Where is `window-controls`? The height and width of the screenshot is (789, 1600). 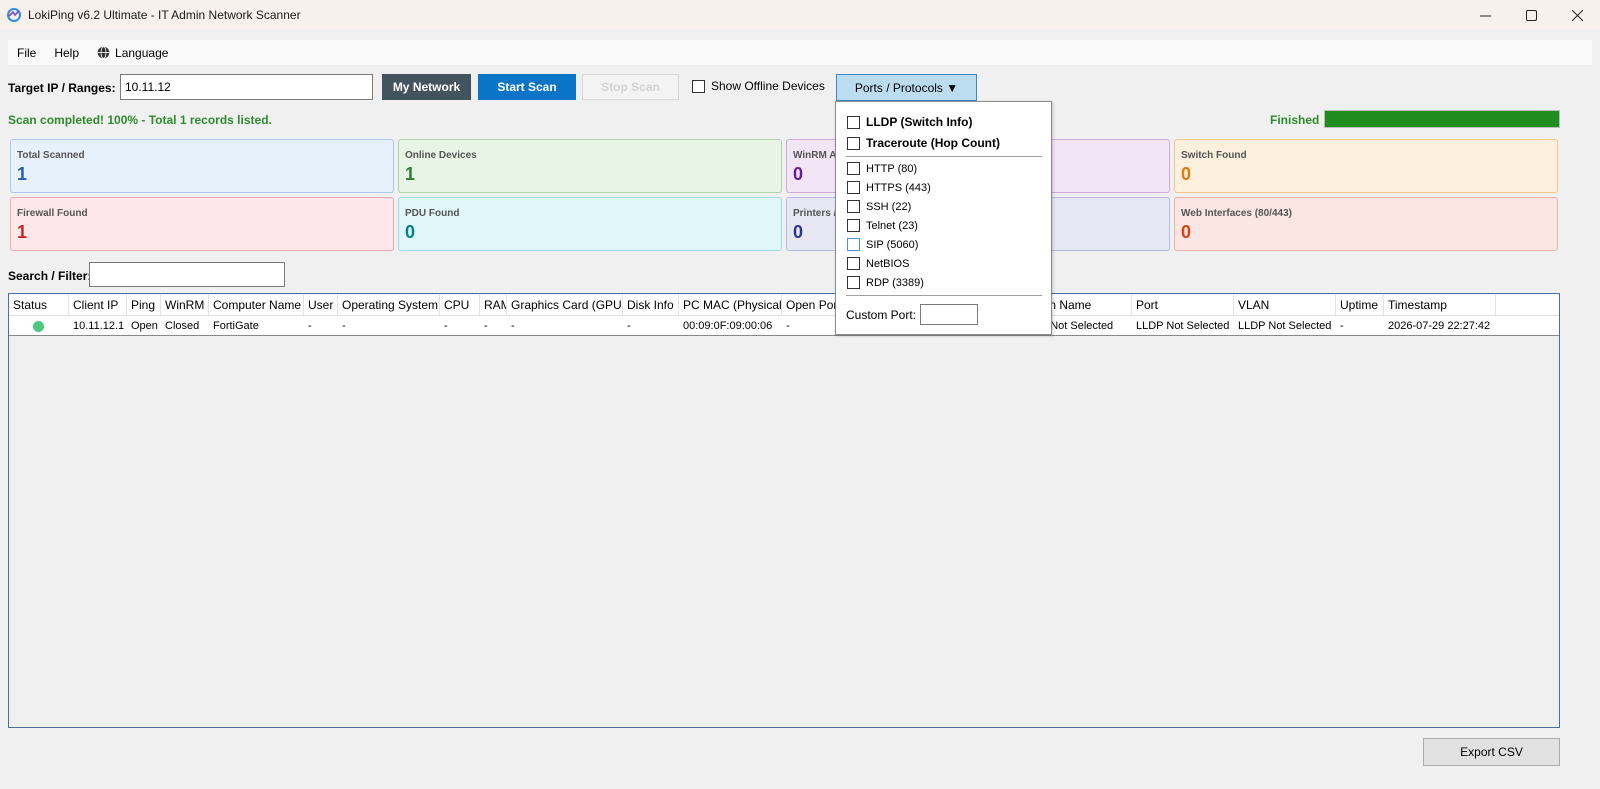 window-controls is located at coordinates (1531, 15).